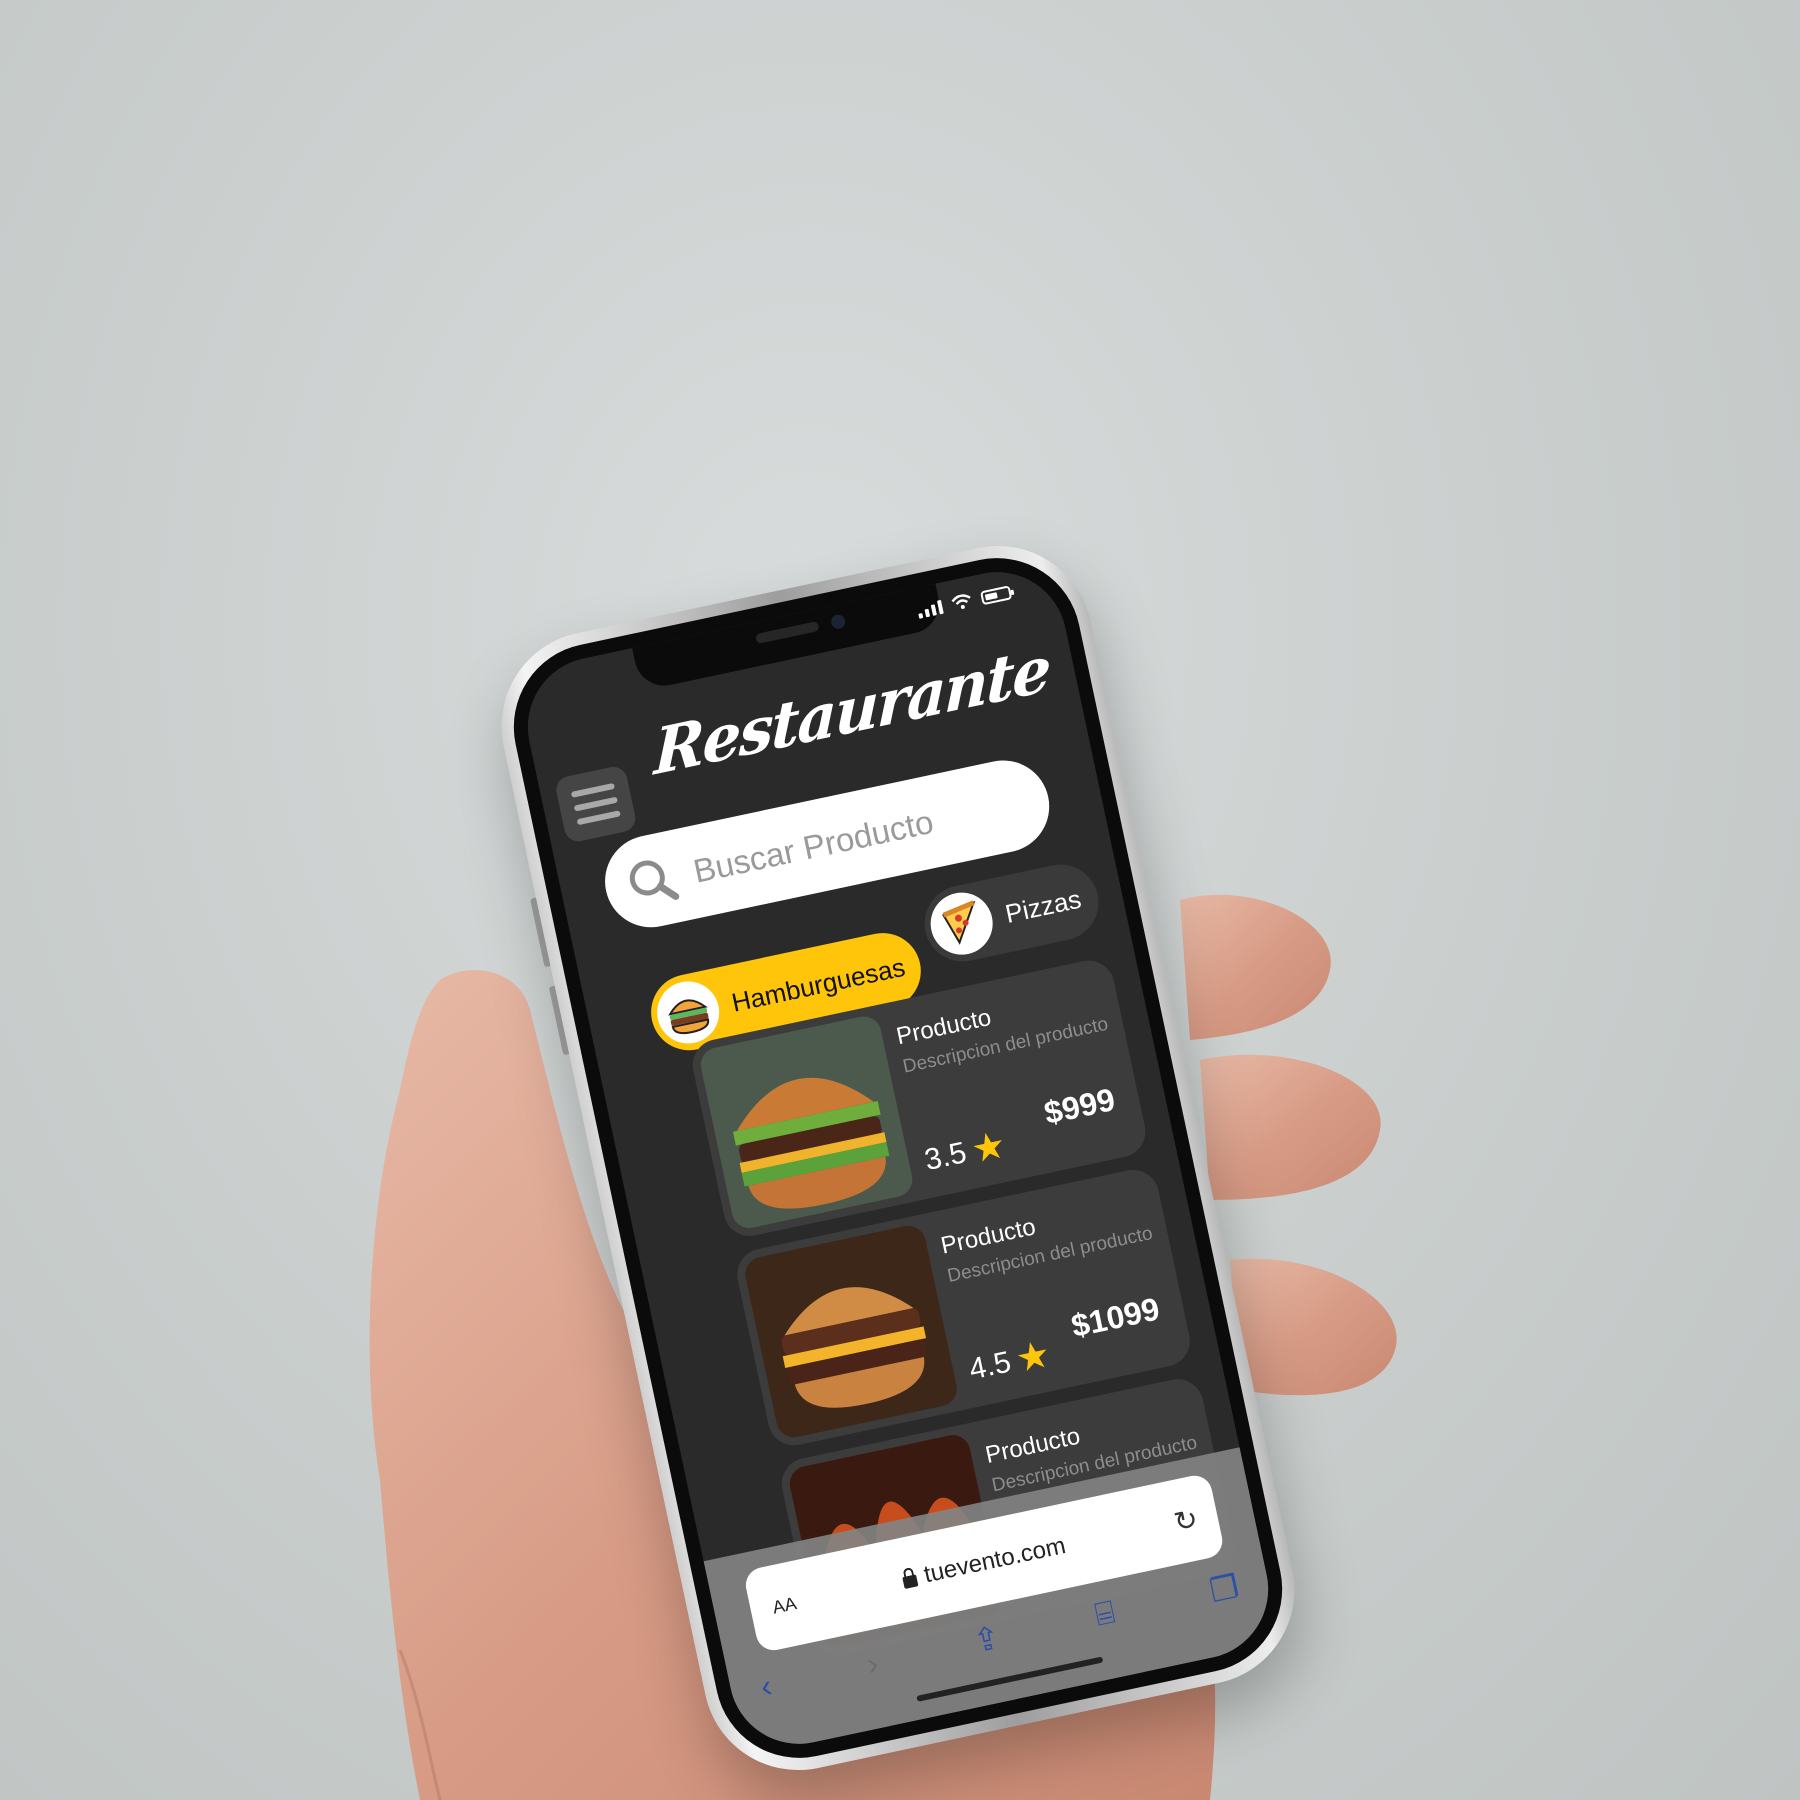 The height and width of the screenshot is (1800, 1800). What do you see at coordinates (860, 837) in the screenshot?
I see `search-input` at bounding box center [860, 837].